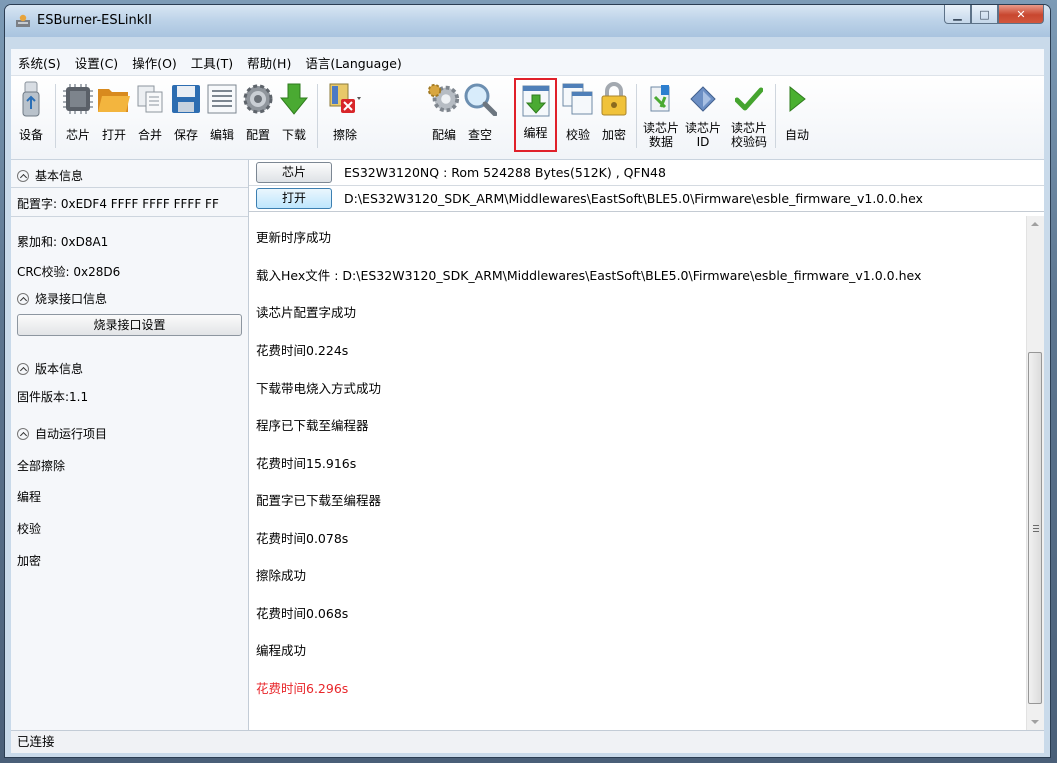  Describe the element at coordinates (294, 99) in the screenshot. I see `download-arrow-icon` at that location.